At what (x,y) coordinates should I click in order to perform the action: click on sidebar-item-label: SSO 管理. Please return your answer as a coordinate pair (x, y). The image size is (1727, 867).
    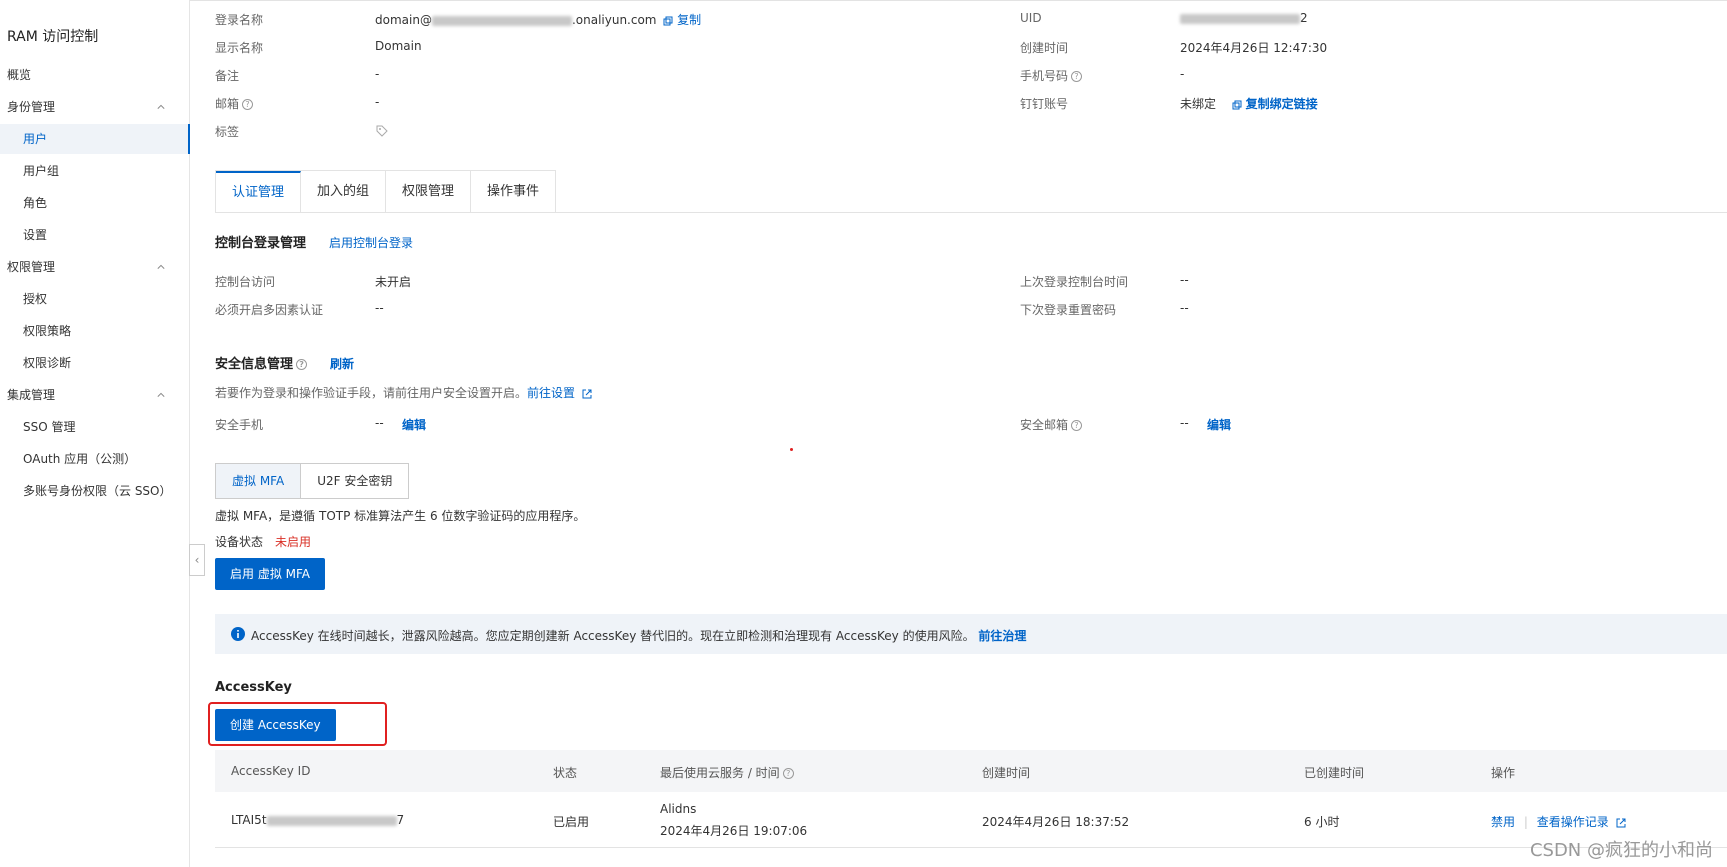
    Looking at the image, I should click on (49, 427).